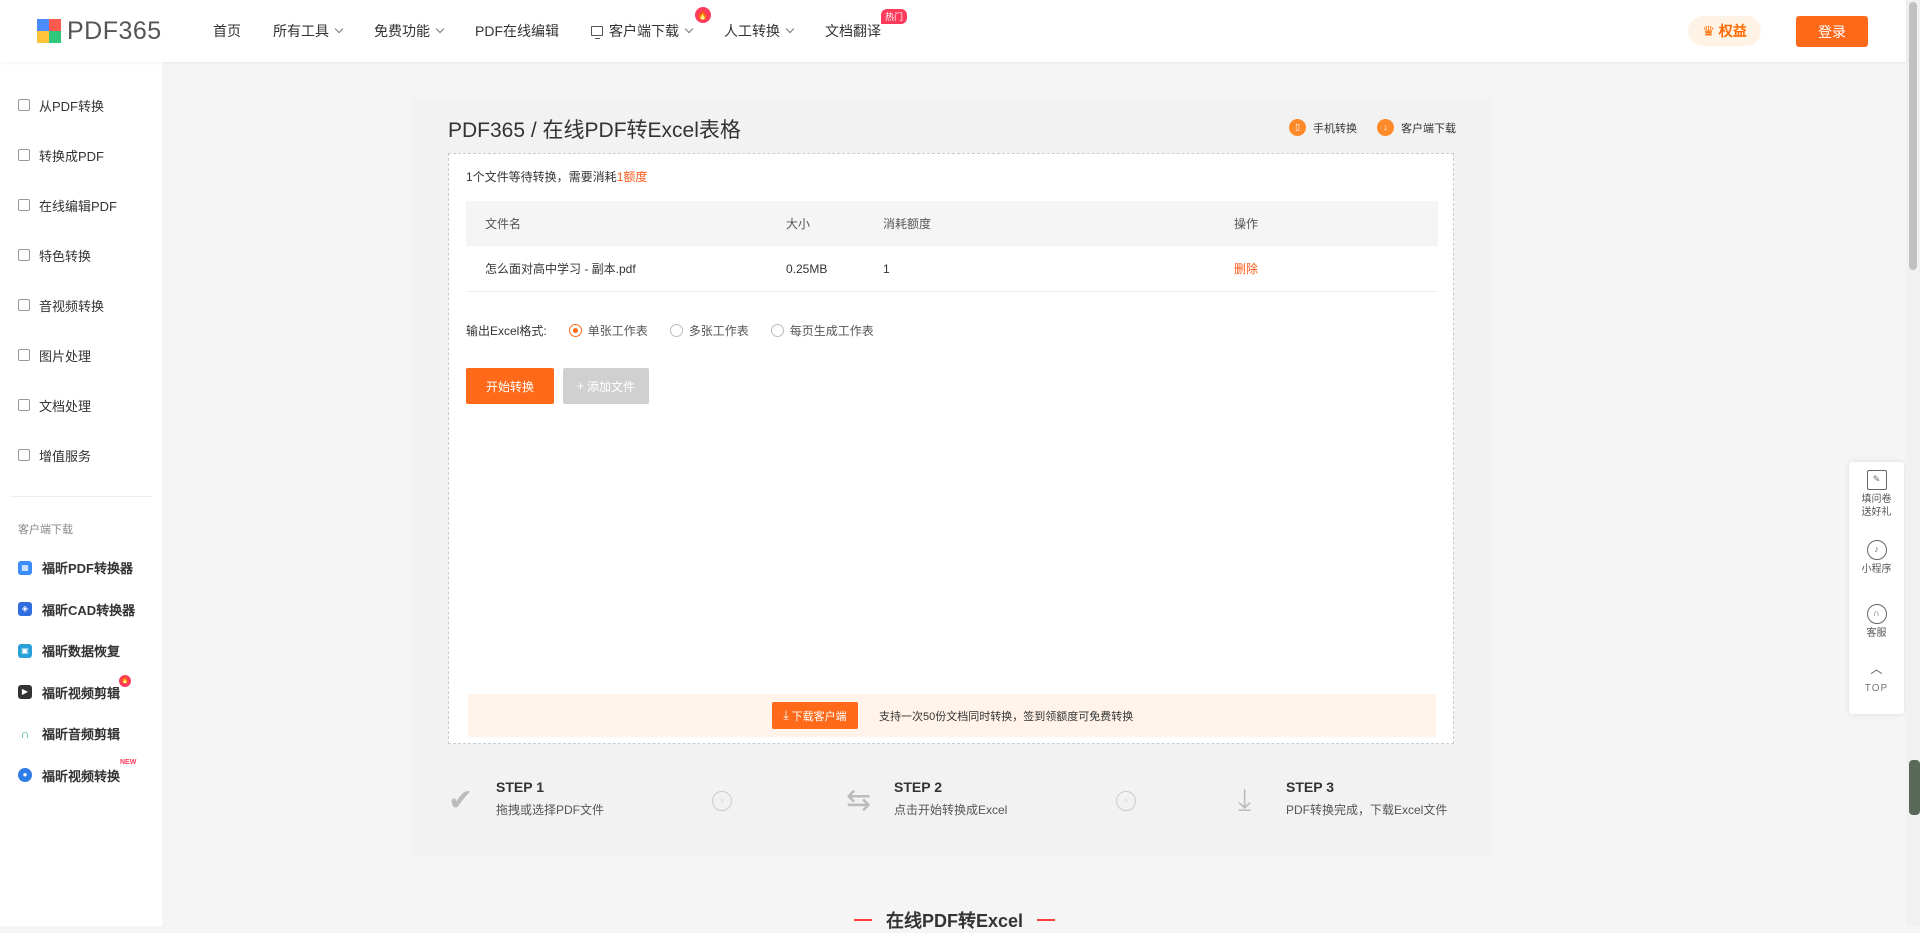 This screenshot has height=933, width=1920. Describe the element at coordinates (594, 130) in the screenshot. I see `page-title: PDF365 / 在线PDF转Excel表格` at that location.